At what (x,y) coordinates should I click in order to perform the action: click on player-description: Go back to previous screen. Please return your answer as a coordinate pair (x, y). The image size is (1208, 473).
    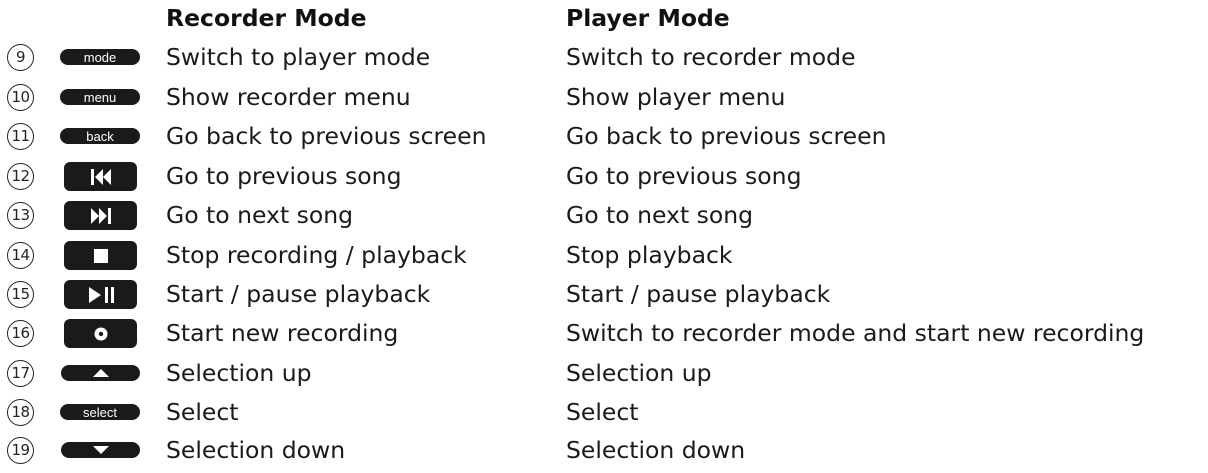
    Looking at the image, I should click on (726, 136).